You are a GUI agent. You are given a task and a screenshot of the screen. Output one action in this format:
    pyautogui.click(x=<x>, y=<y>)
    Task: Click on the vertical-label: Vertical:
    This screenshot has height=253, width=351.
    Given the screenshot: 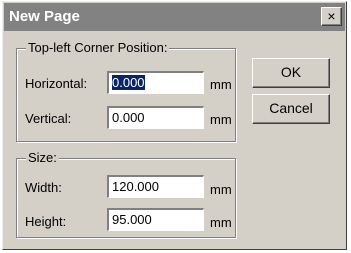 What is the action you would take?
    pyautogui.click(x=48, y=118)
    